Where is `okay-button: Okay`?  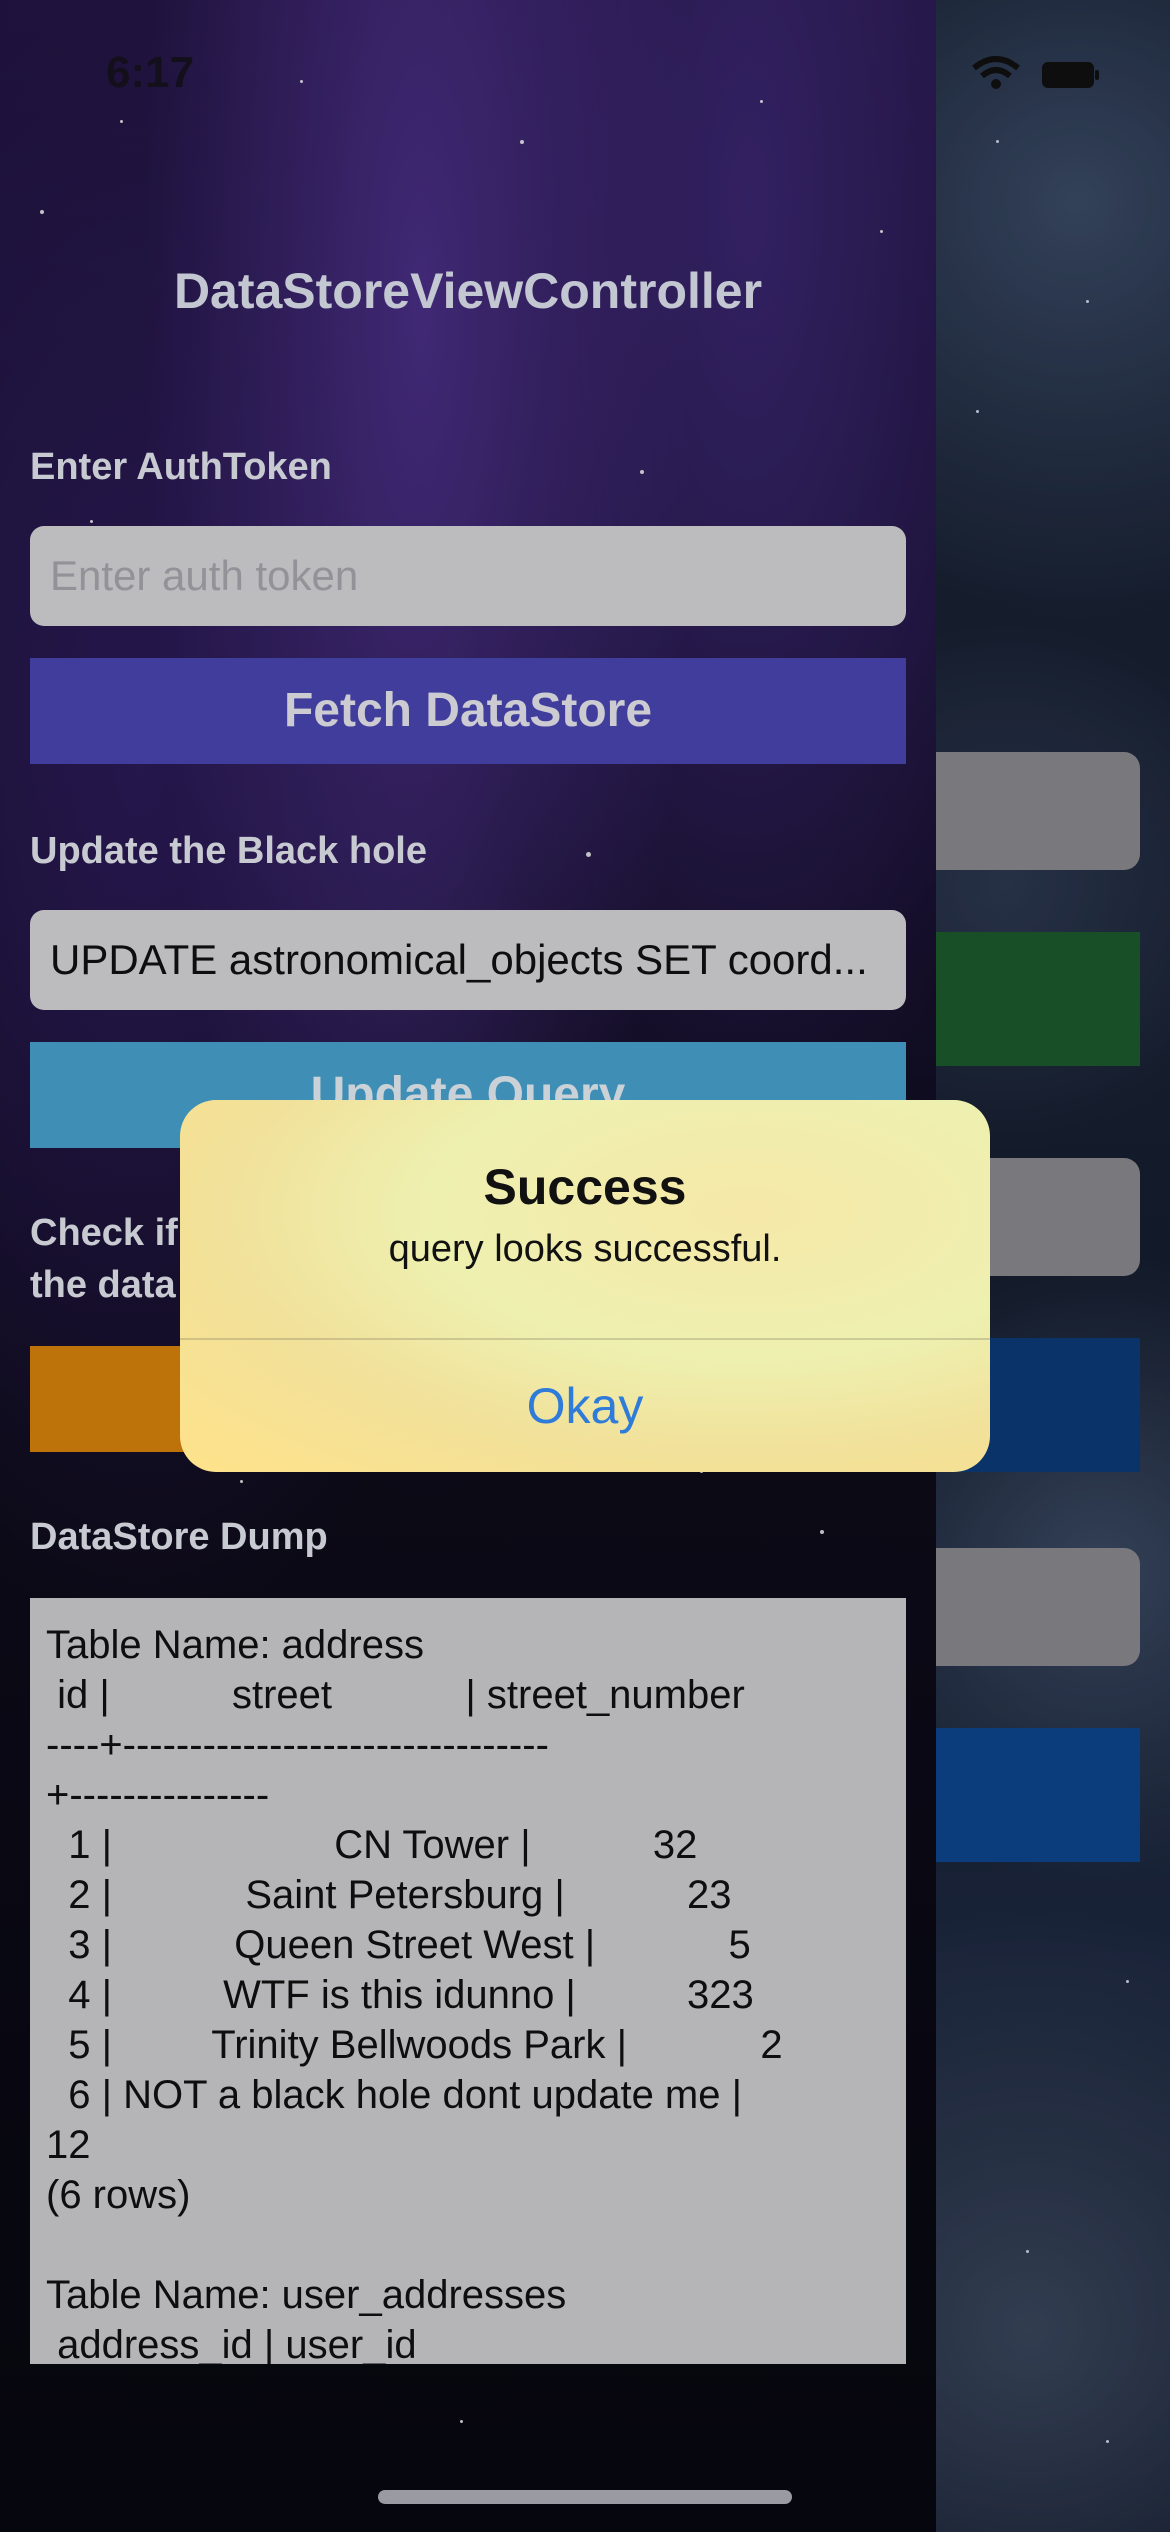 okay-button: Okay is located at coordinates (585, 1406).